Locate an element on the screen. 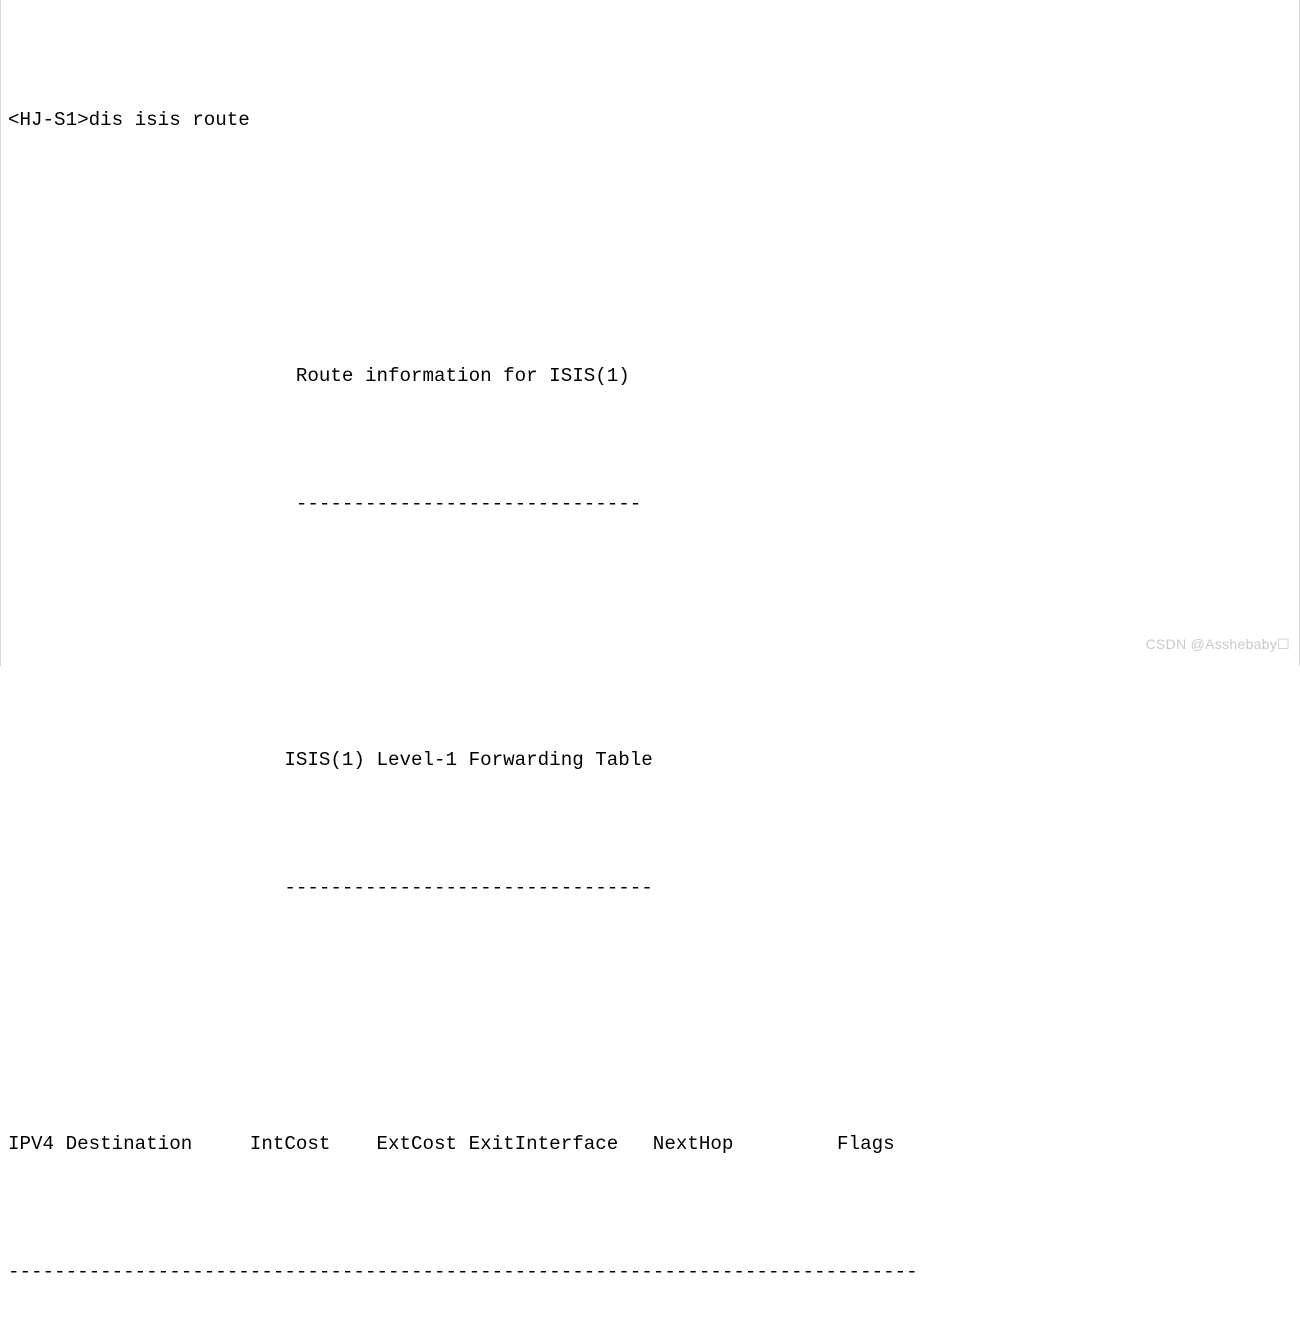 This screenshot has width=1300, height=1332. report-title: Route information for ISIS(1) is located at coordinates (319, 376).